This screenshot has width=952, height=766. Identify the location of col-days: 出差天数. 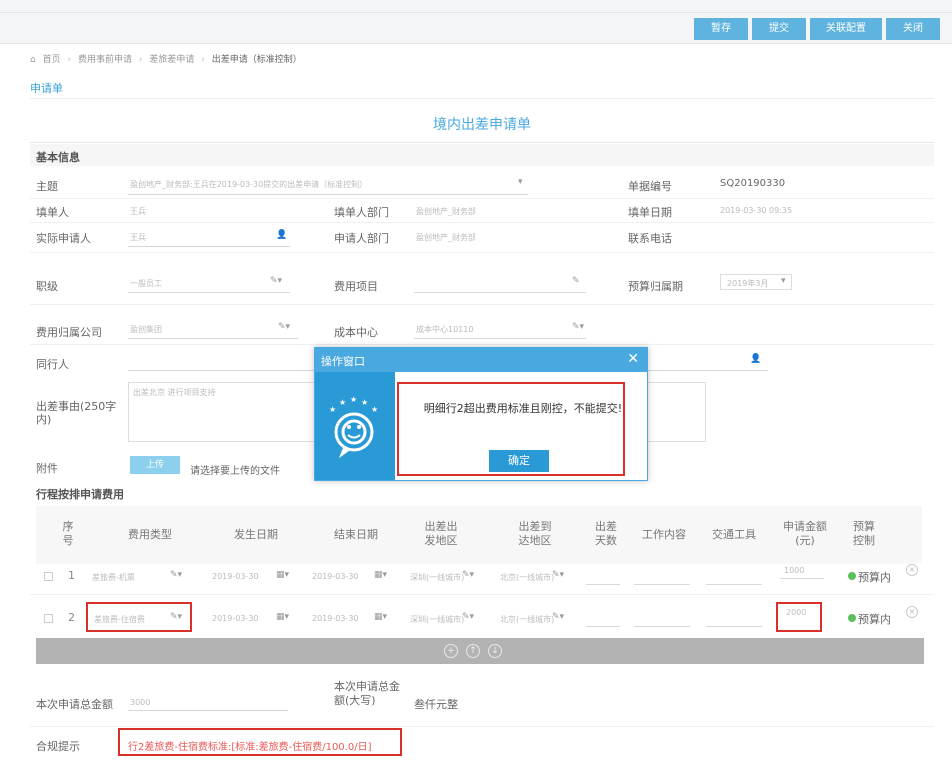
(606, 533).